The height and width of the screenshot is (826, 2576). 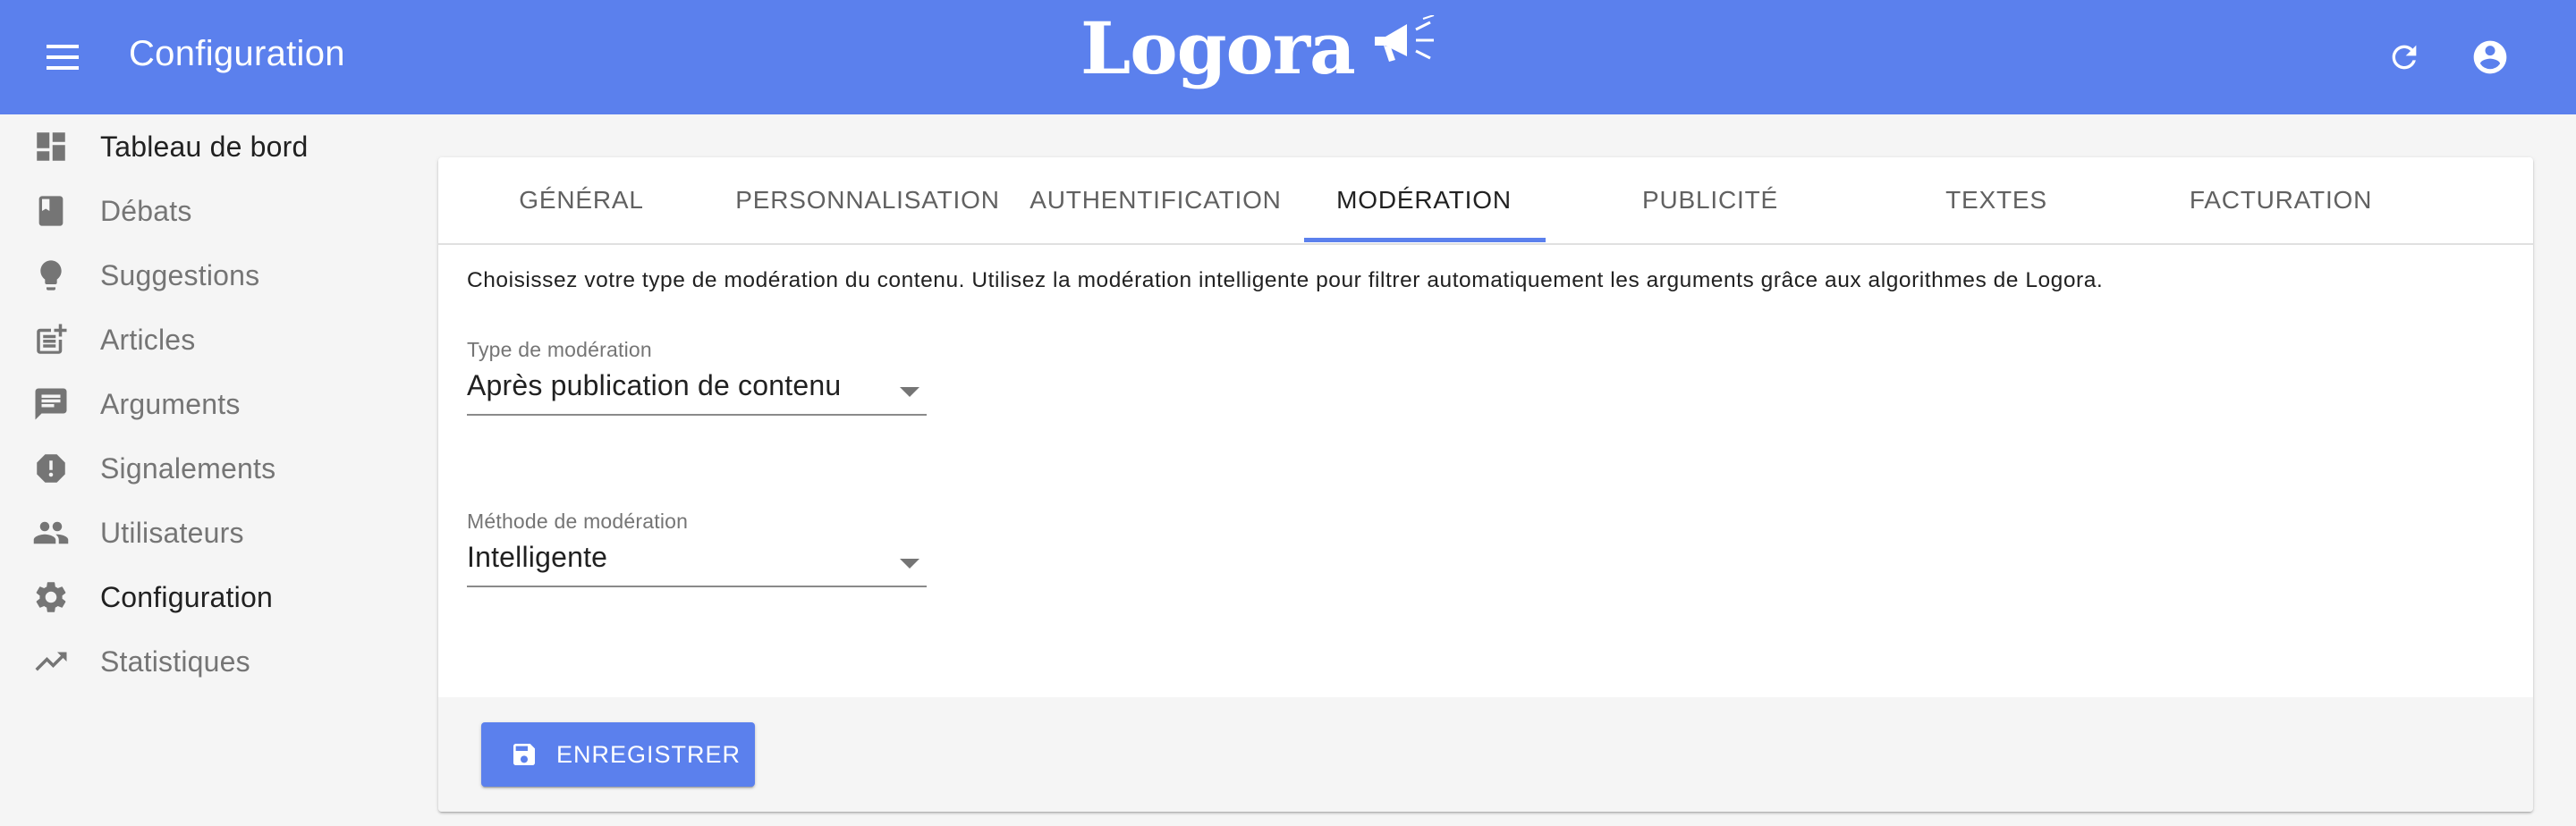 What do you see at coordinates (1710, 200) in the screenshot?
I see `tab-publicite: PUBLICITÉ` at bounding box center [1710, 200].